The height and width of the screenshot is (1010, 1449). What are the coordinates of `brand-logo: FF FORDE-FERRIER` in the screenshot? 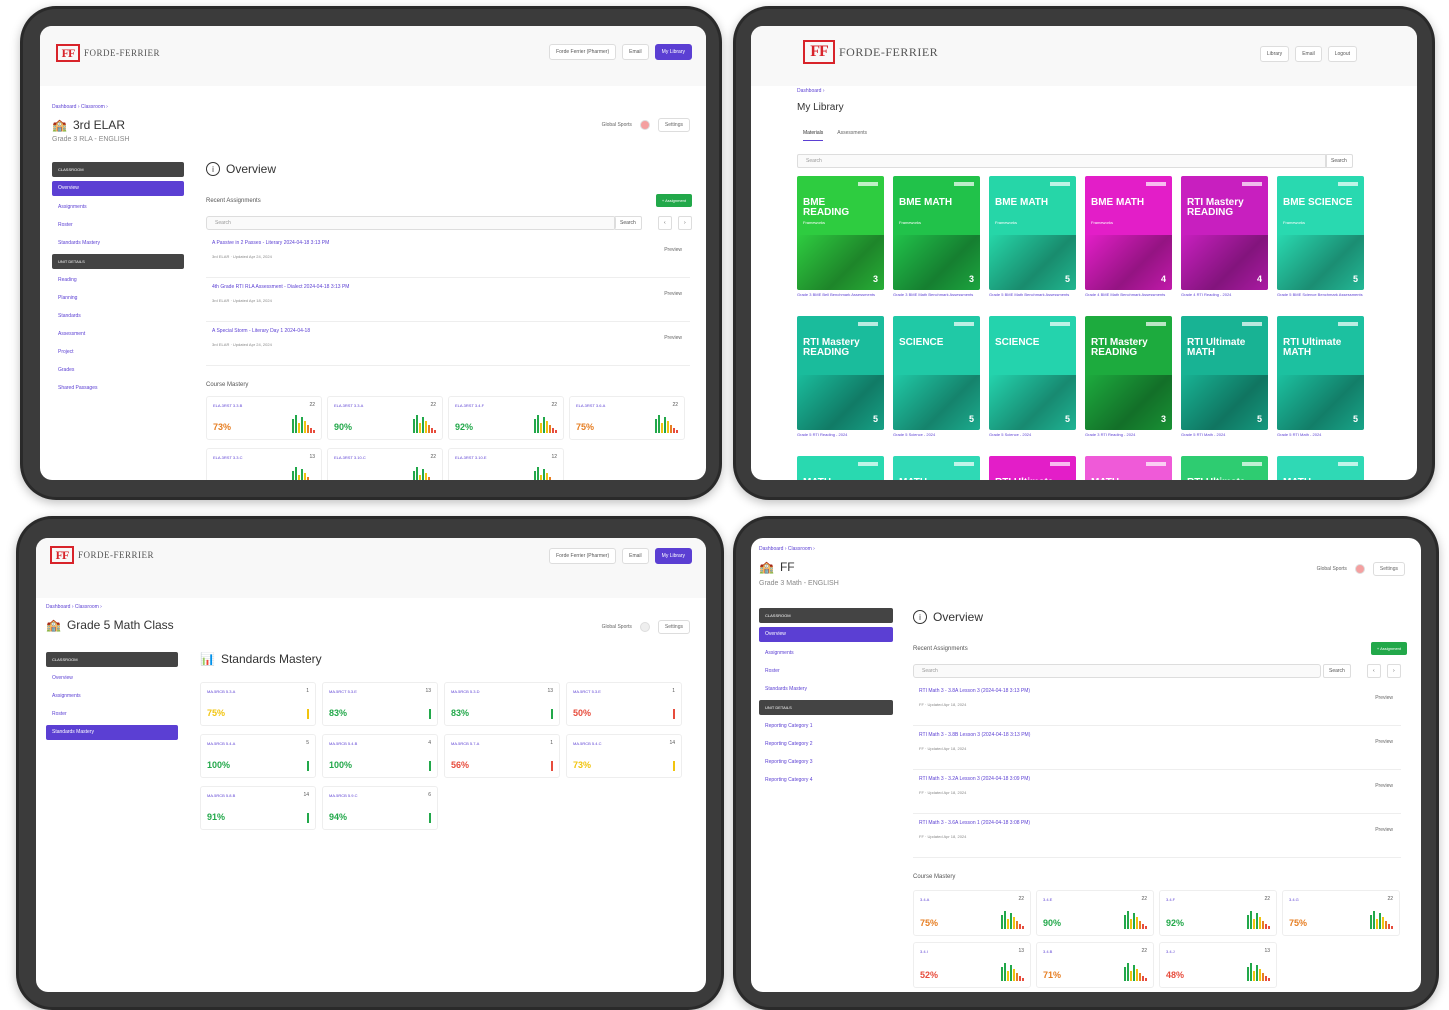 It's located at (870, 52).